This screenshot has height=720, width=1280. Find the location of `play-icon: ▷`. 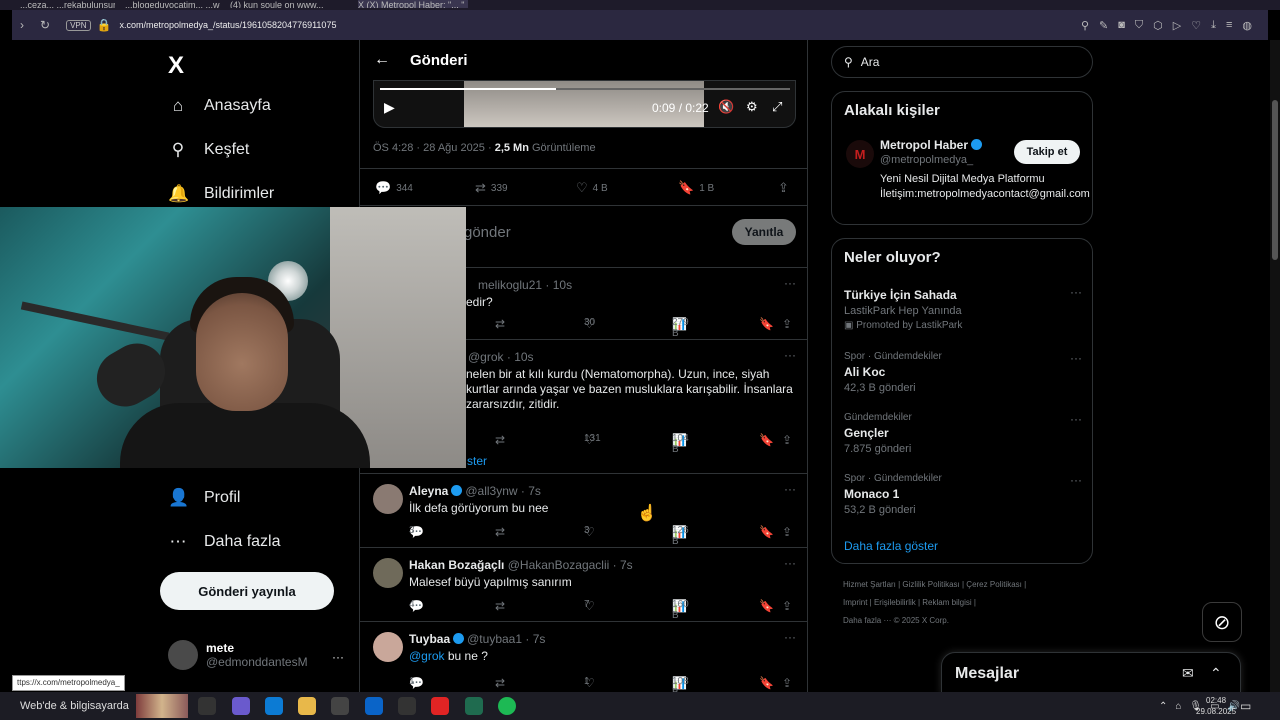

play-icon: ▷ is located at coordinates (1177, 25).